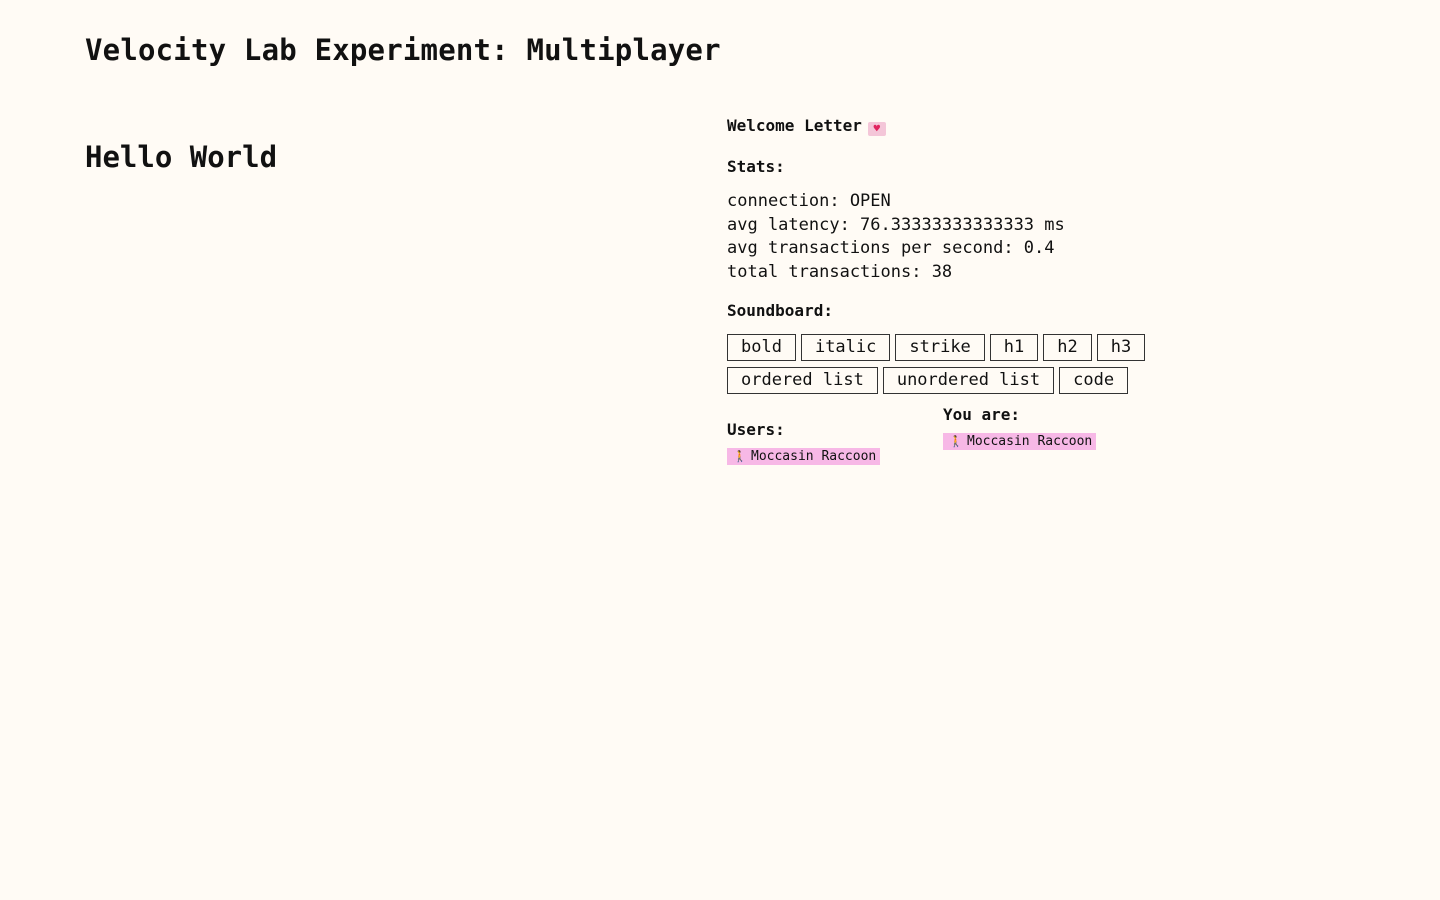  What do you see at coordinates (385, 157) in the screenshot?
I see `editor-heading: Hello World` at bounding box center [385, 157].